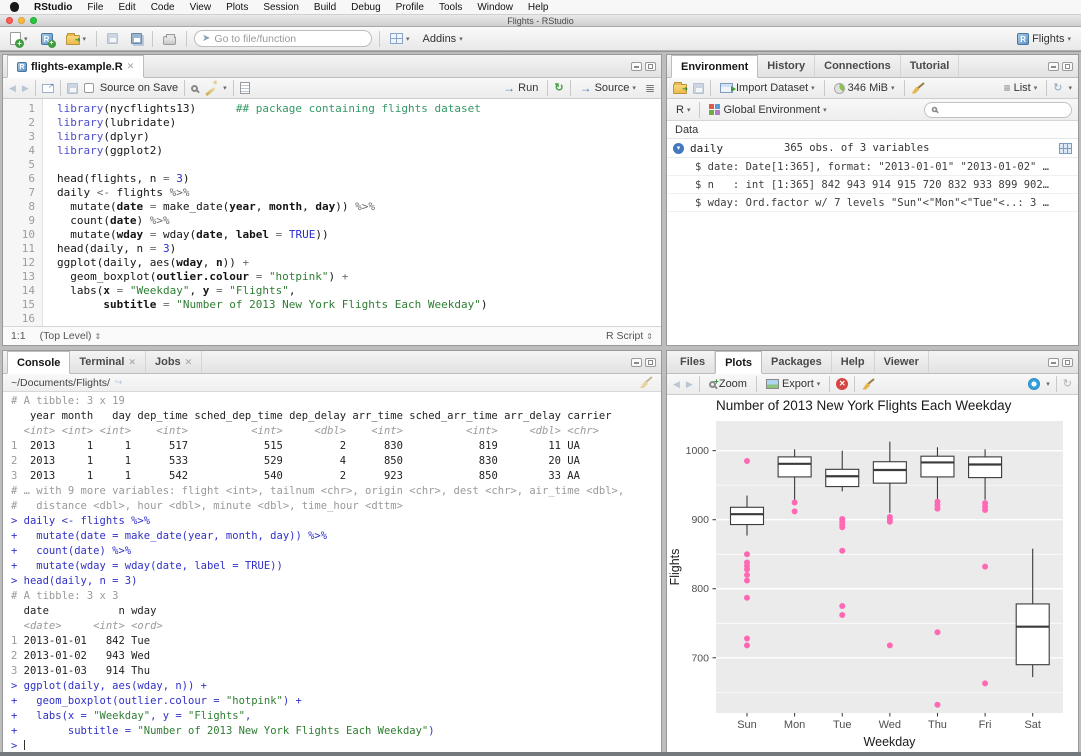 This screenshot has width=1081, height=756. What do you see at coordinates (201, 7) in the screenshot?
I see `menu-item: View` at bounding box center [201, 7].